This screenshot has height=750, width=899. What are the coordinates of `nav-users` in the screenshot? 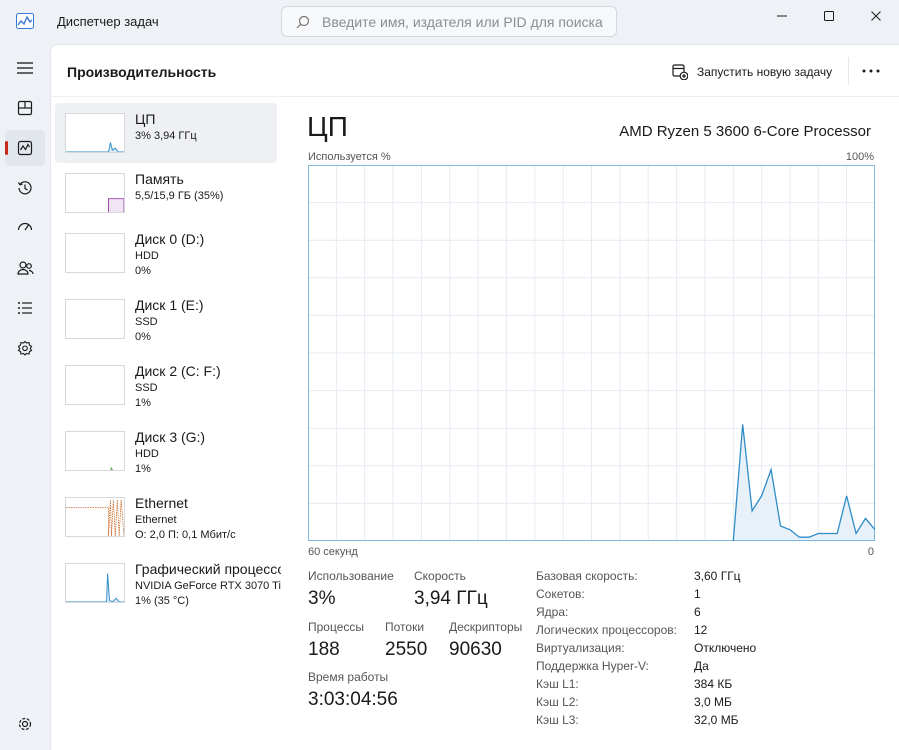 It's located at (25, 268).